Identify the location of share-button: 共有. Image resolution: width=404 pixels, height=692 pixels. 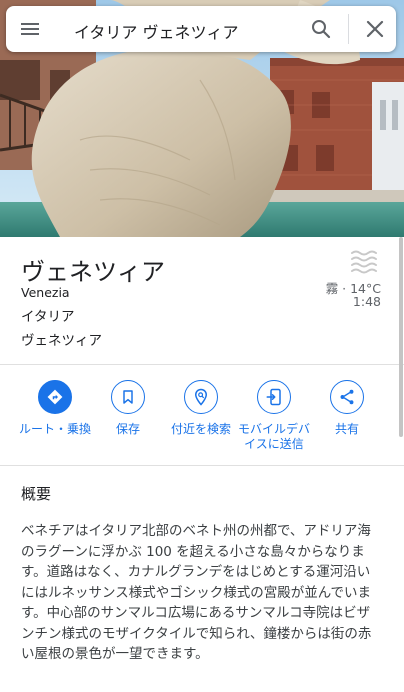
(347, 408).